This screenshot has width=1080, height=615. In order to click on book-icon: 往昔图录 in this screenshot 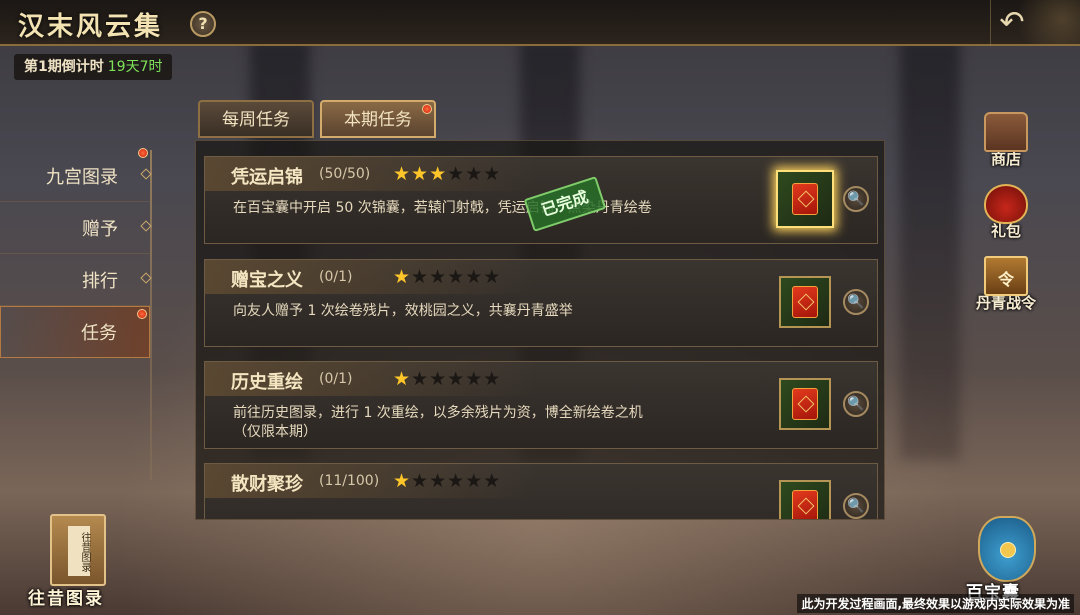, I will do `click(78, 550)`.